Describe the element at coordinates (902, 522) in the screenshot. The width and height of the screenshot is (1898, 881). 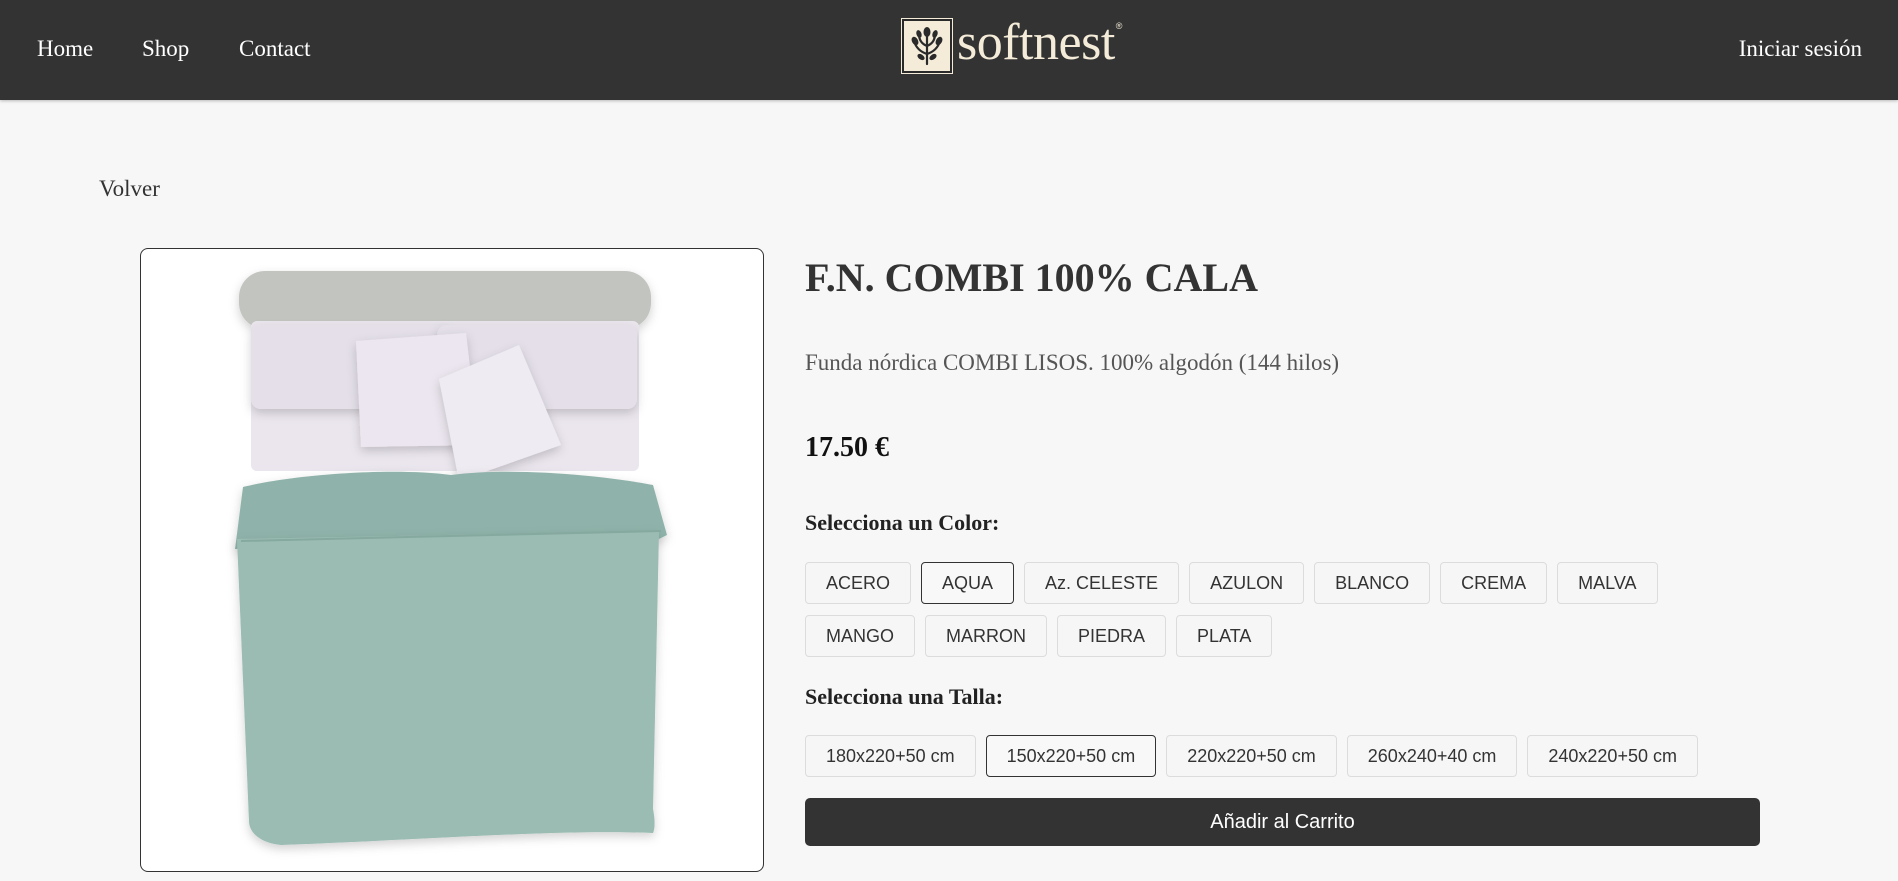
I see `color-section-label: Selecciona un Color:` at that location.